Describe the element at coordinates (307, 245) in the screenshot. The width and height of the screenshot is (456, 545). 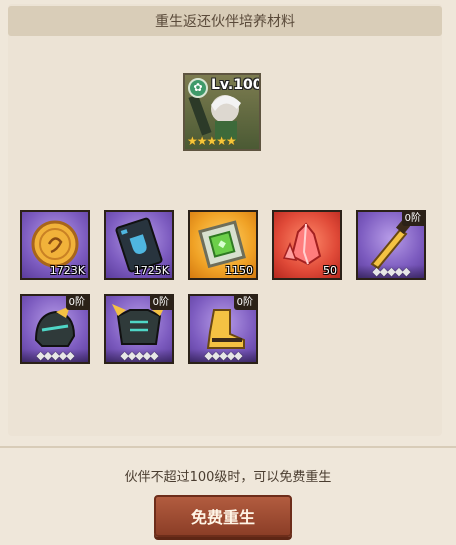
I see `material-red-crystal: 50` at that location.